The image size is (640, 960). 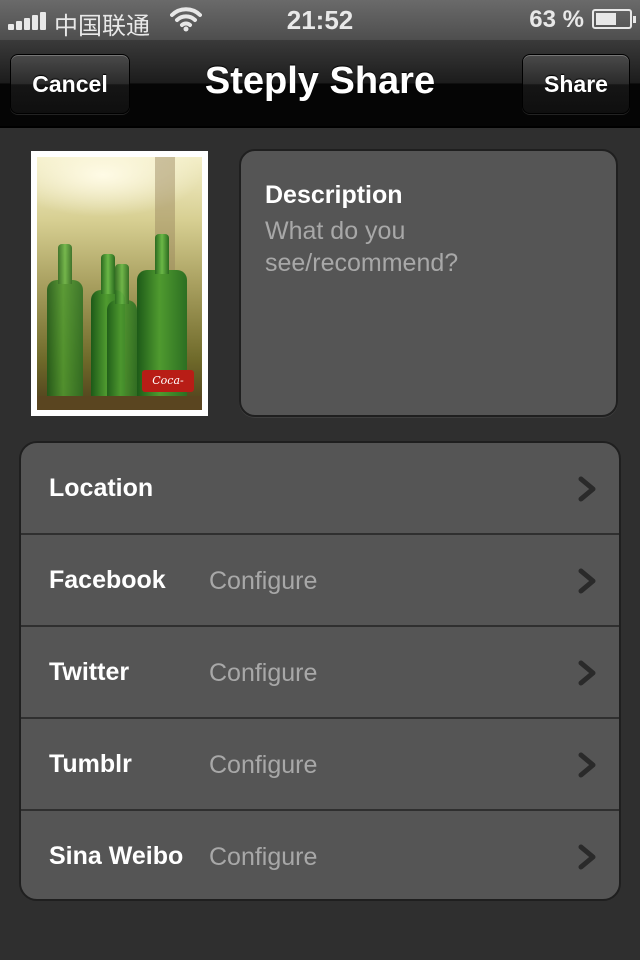 I want to click on description-placeholder: What do you see/recommend?, so click(x=362, y=247).